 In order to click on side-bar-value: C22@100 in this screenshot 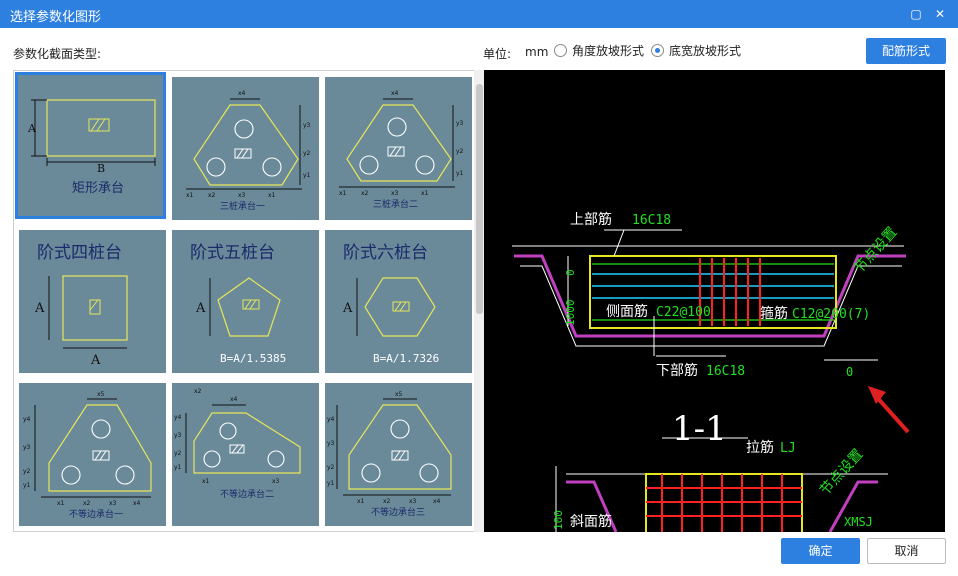, I will do `click(683, 312)`.